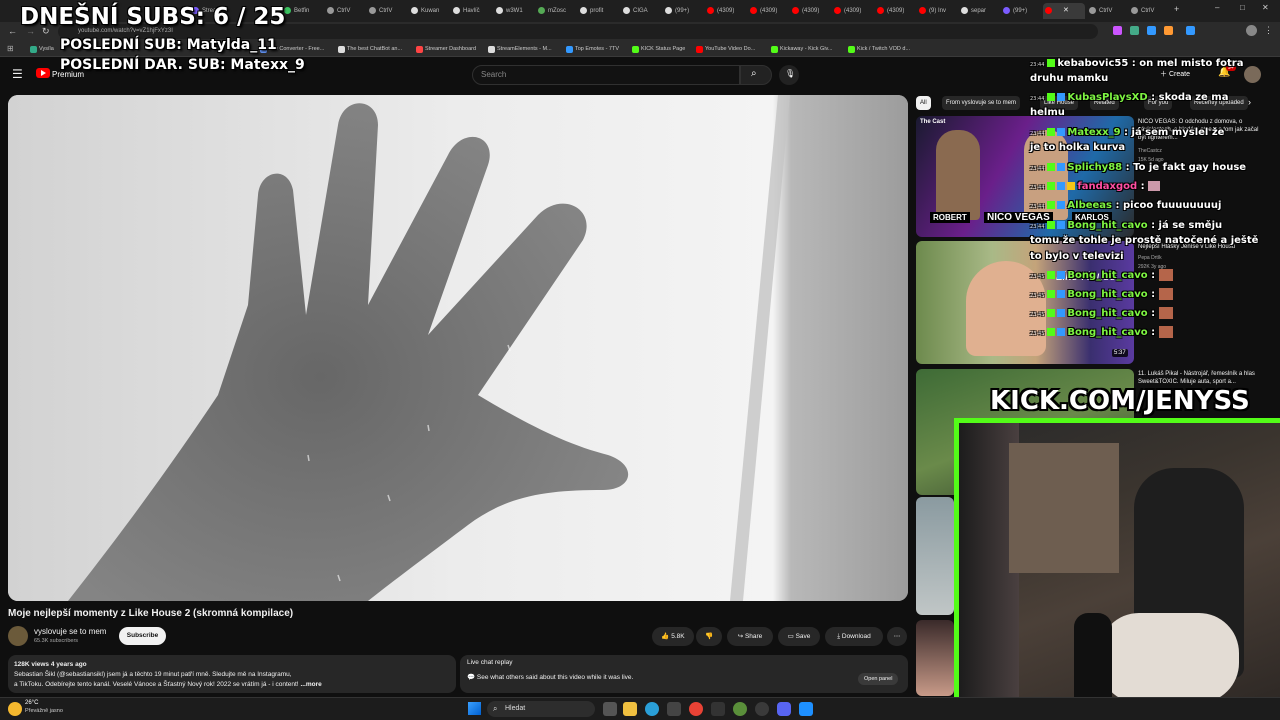 Image resolution: width=1280 pixels, height=720 pixels. Describe the element at coordinates (937, 11) in the screenshot. I see `browser-tab: (9) Inv` at that location.